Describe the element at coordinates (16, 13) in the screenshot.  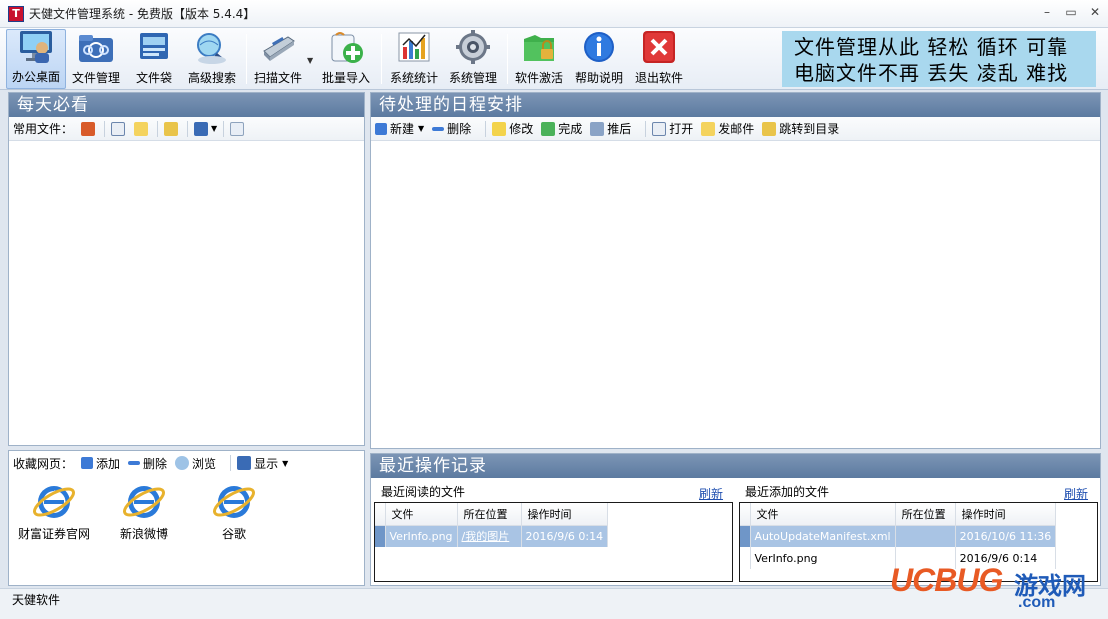
I see `app-logo-icon: T` at that location.